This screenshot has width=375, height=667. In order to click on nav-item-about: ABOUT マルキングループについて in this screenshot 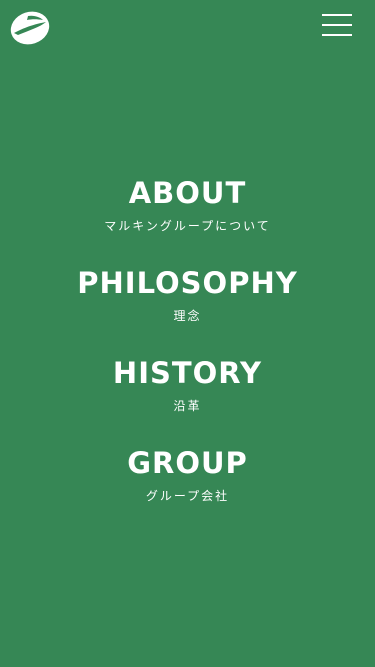, I will do `click(187, 213)`.